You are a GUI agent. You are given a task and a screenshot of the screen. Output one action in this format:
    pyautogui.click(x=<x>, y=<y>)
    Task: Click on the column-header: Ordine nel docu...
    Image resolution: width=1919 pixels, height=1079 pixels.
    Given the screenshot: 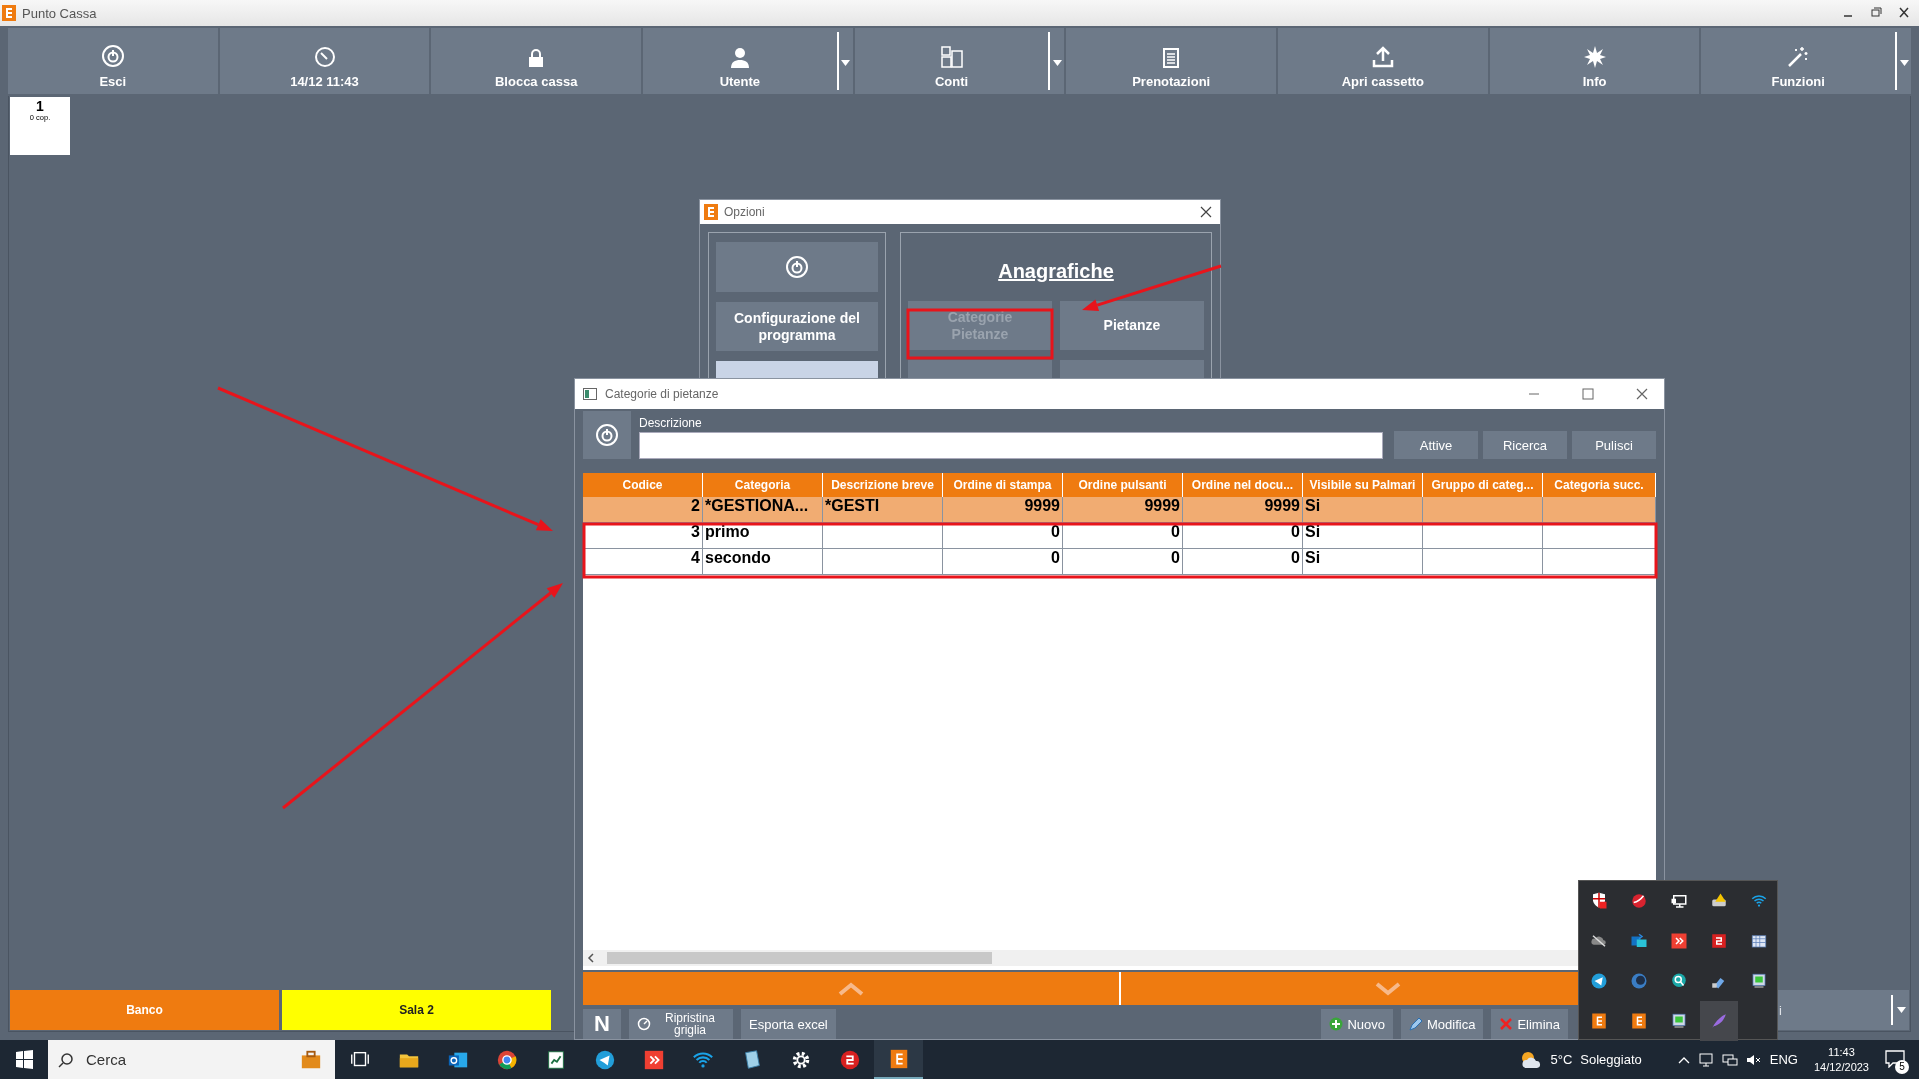 What is the action you would take?
    pyautogui.click(x=1243, y=485)
    